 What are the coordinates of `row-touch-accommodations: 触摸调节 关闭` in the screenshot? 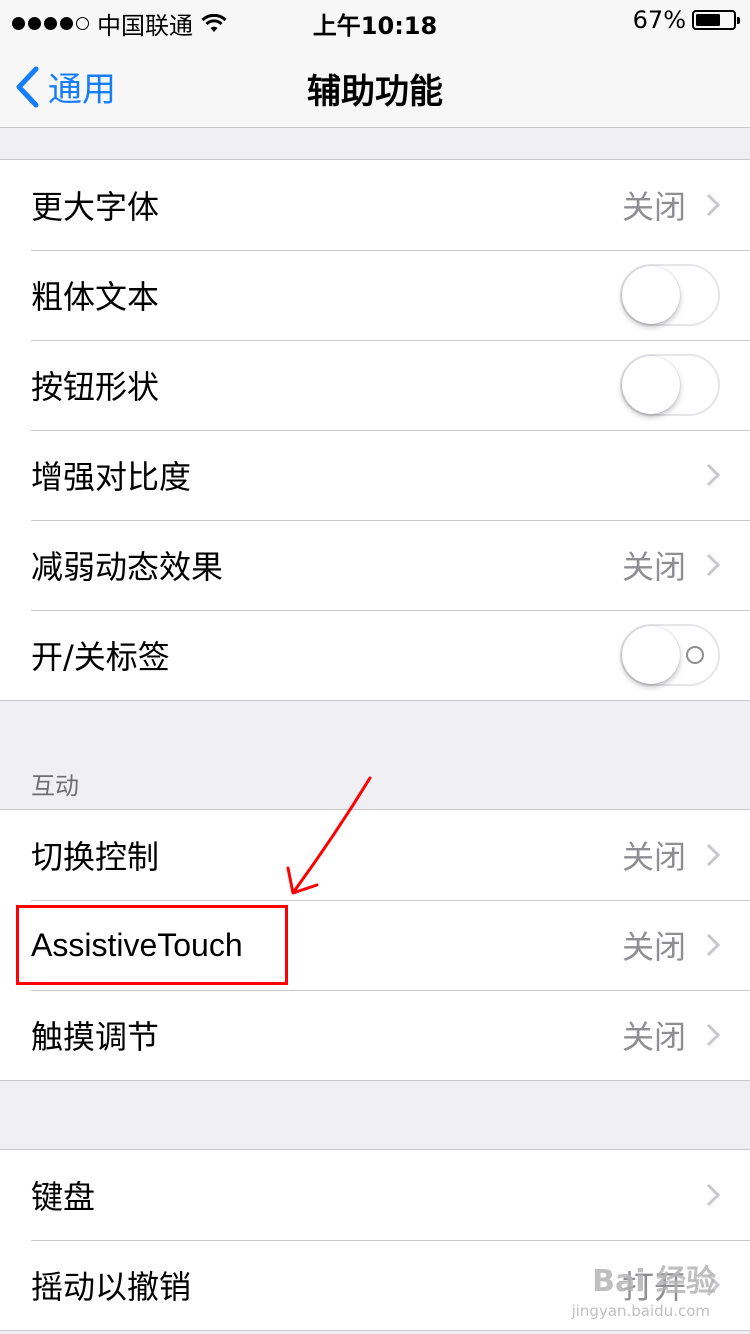 It's located at (375, 1035).